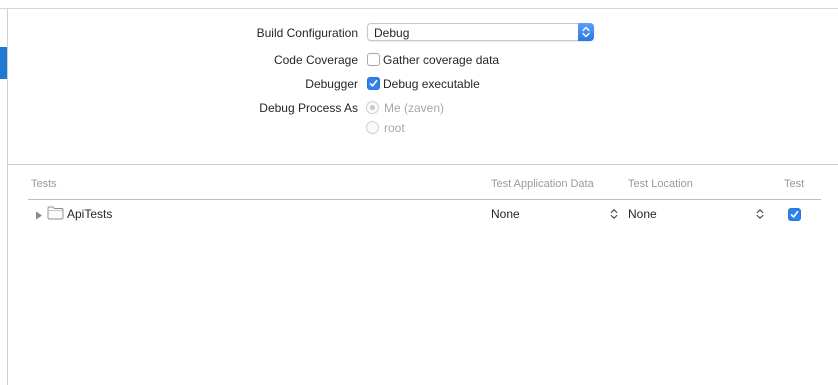 This screenshot has height=385, width=838. I want to click on gather-coverage-label: Gather coverage data, so click(441, 60).